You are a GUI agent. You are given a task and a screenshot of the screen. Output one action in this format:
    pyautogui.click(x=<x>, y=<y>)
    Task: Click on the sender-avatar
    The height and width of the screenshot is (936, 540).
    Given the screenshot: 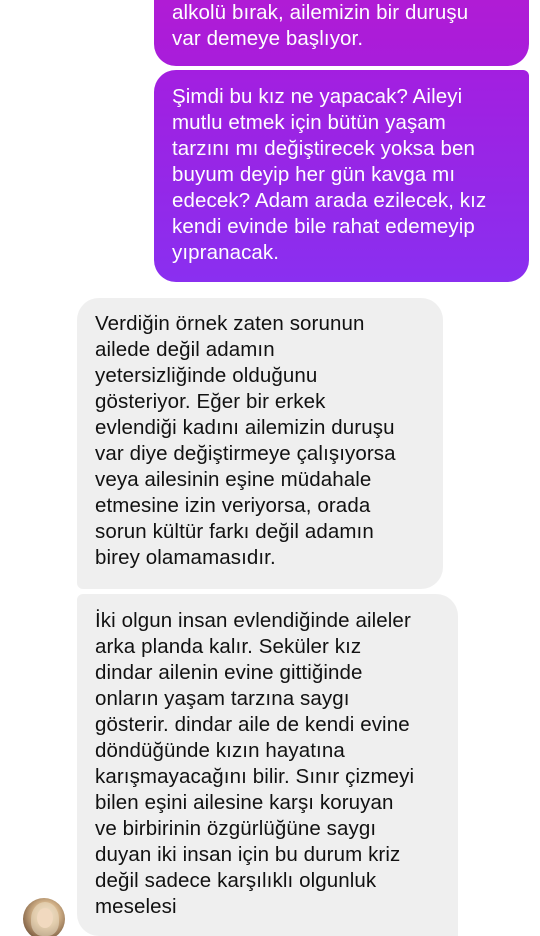 What is the action you would take?
    pyautogui.click(x=44, y=917)
    